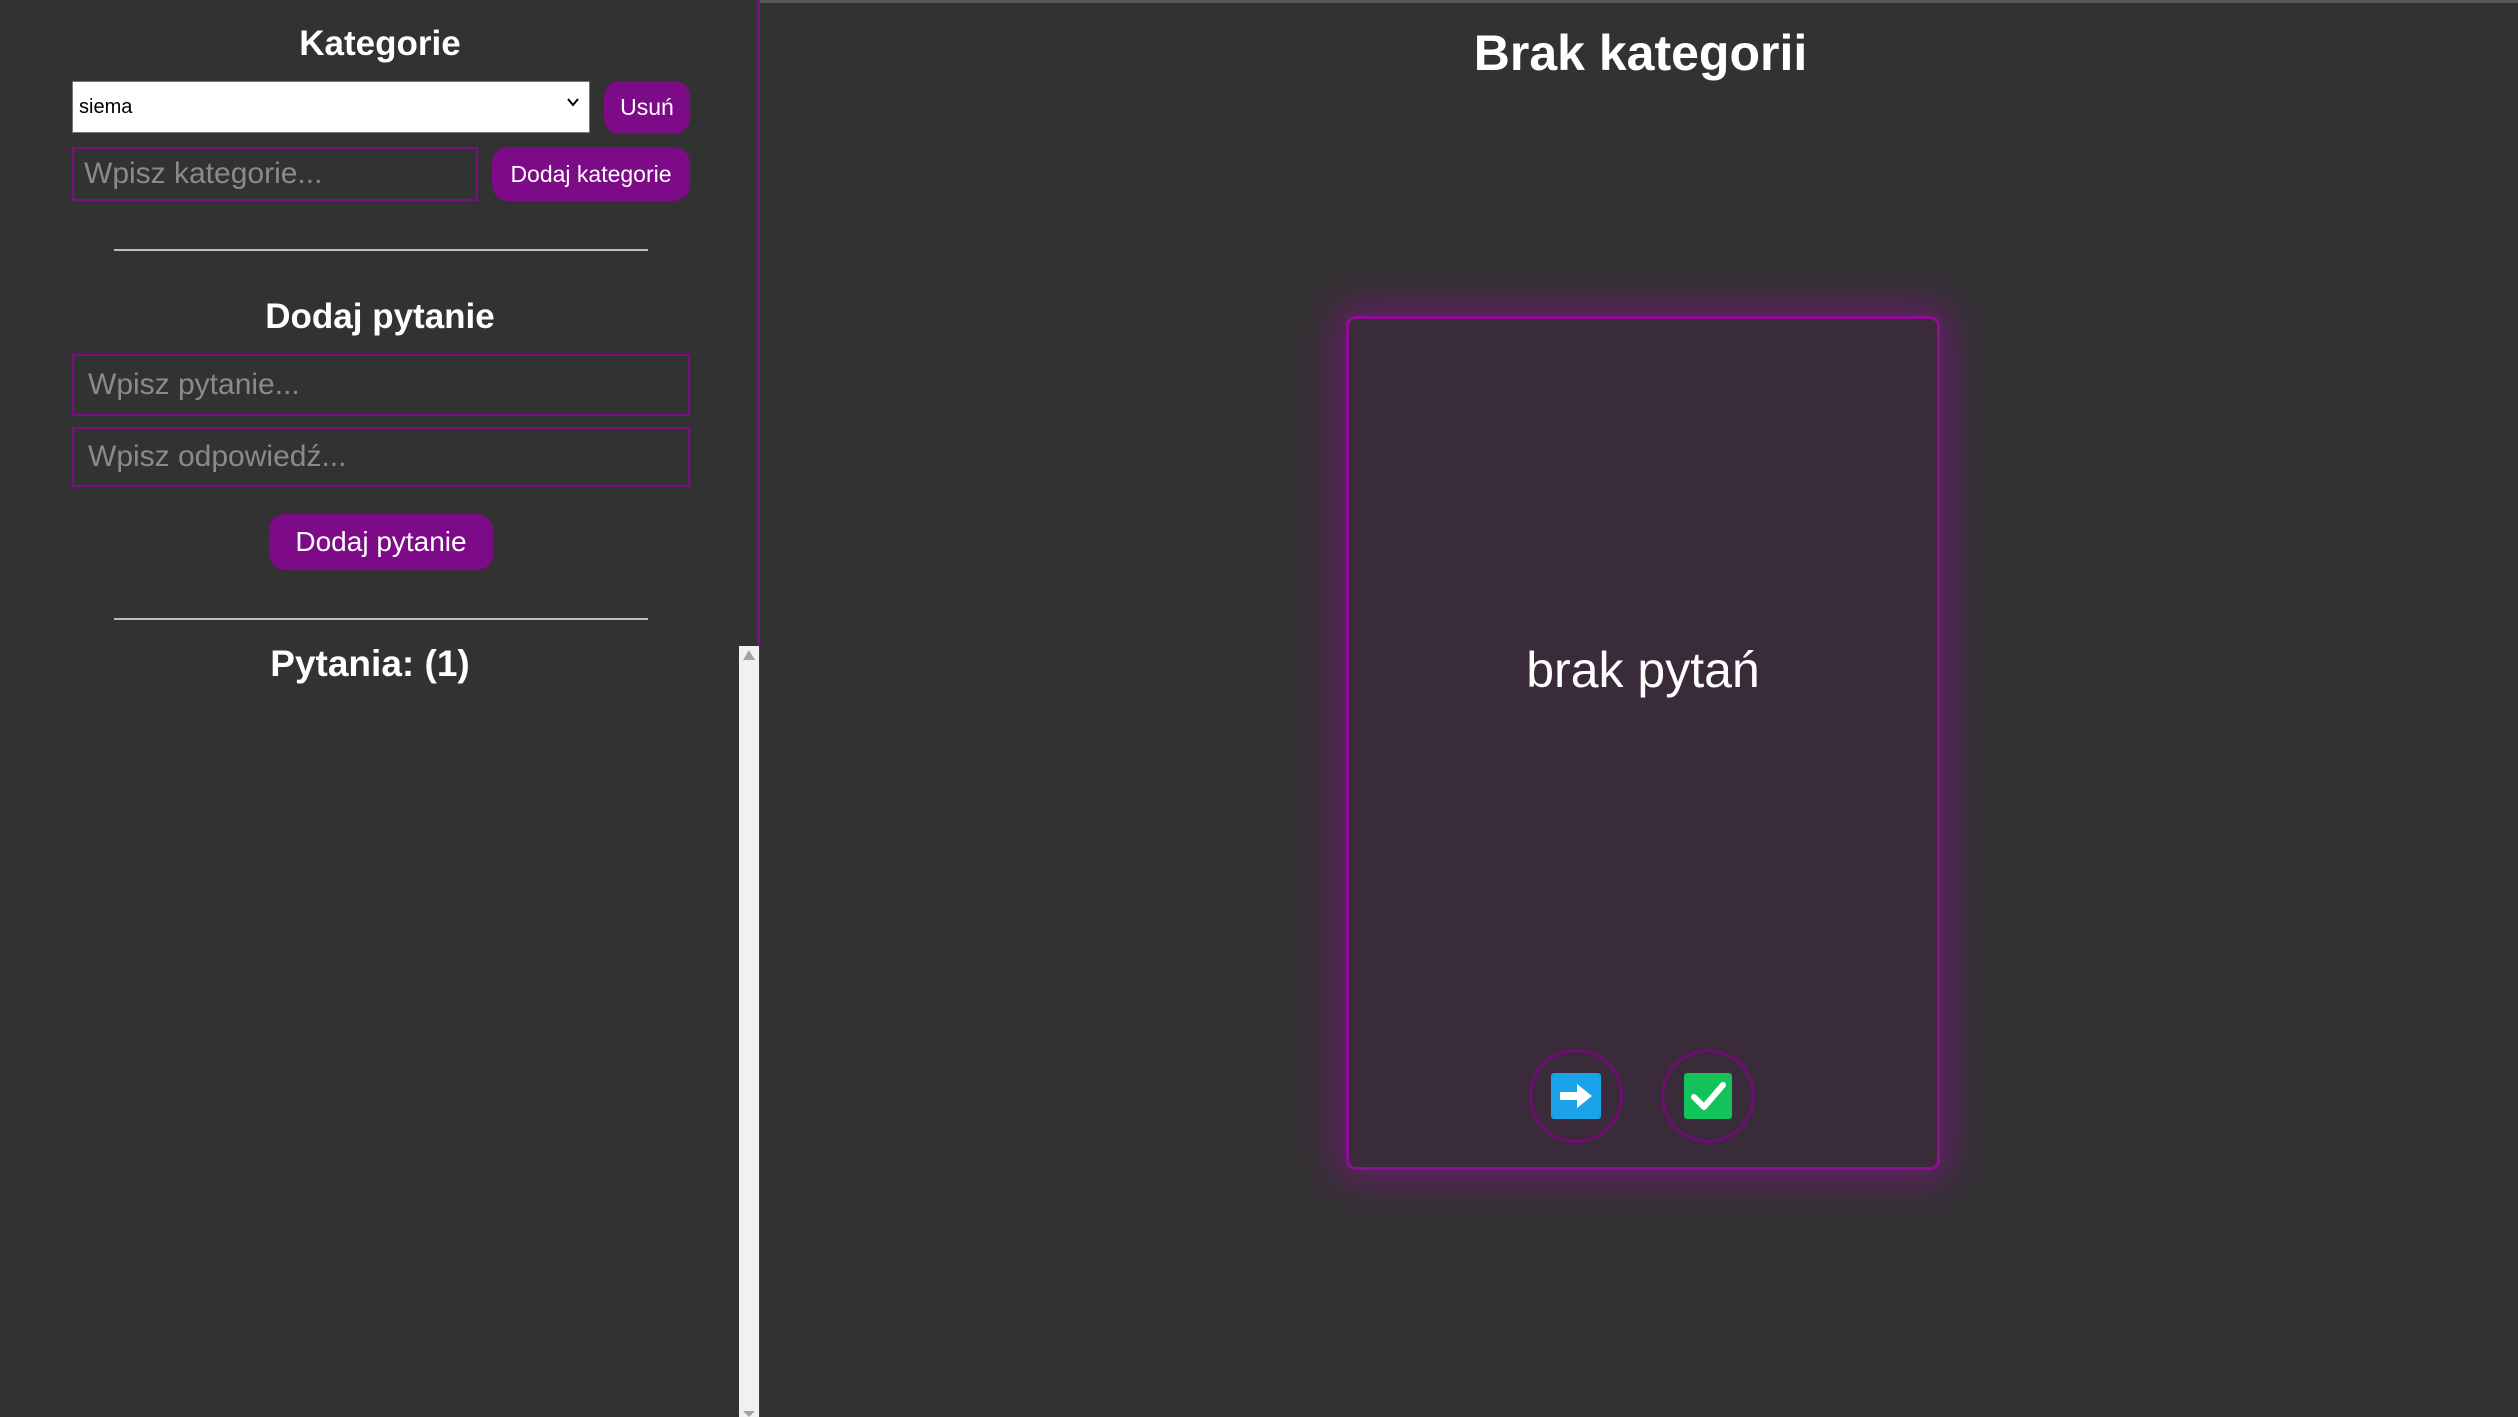  I want to click on chevron-down-icon, so click(573, 102).